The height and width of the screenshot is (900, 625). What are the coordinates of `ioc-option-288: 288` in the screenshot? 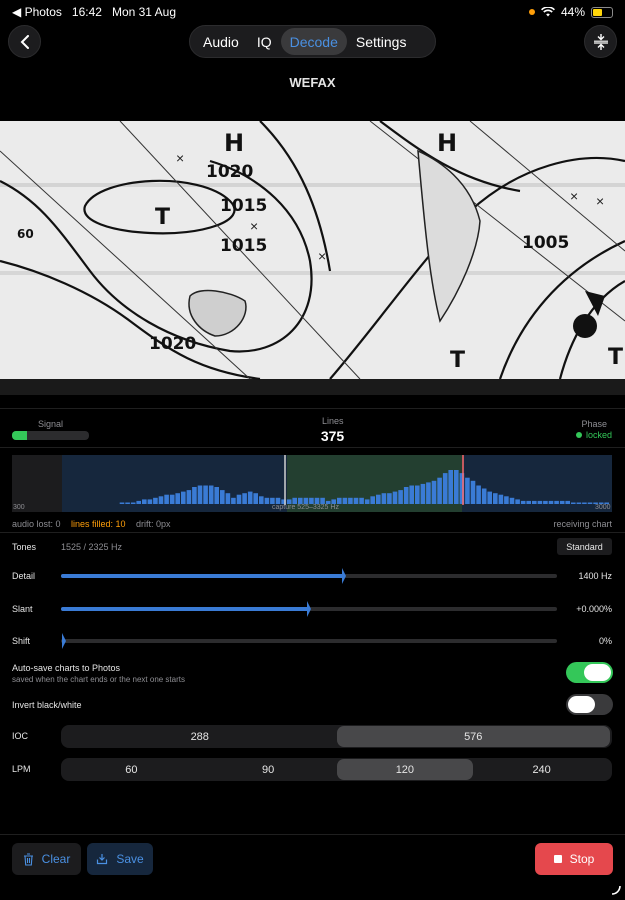 It's located at (200, 736).